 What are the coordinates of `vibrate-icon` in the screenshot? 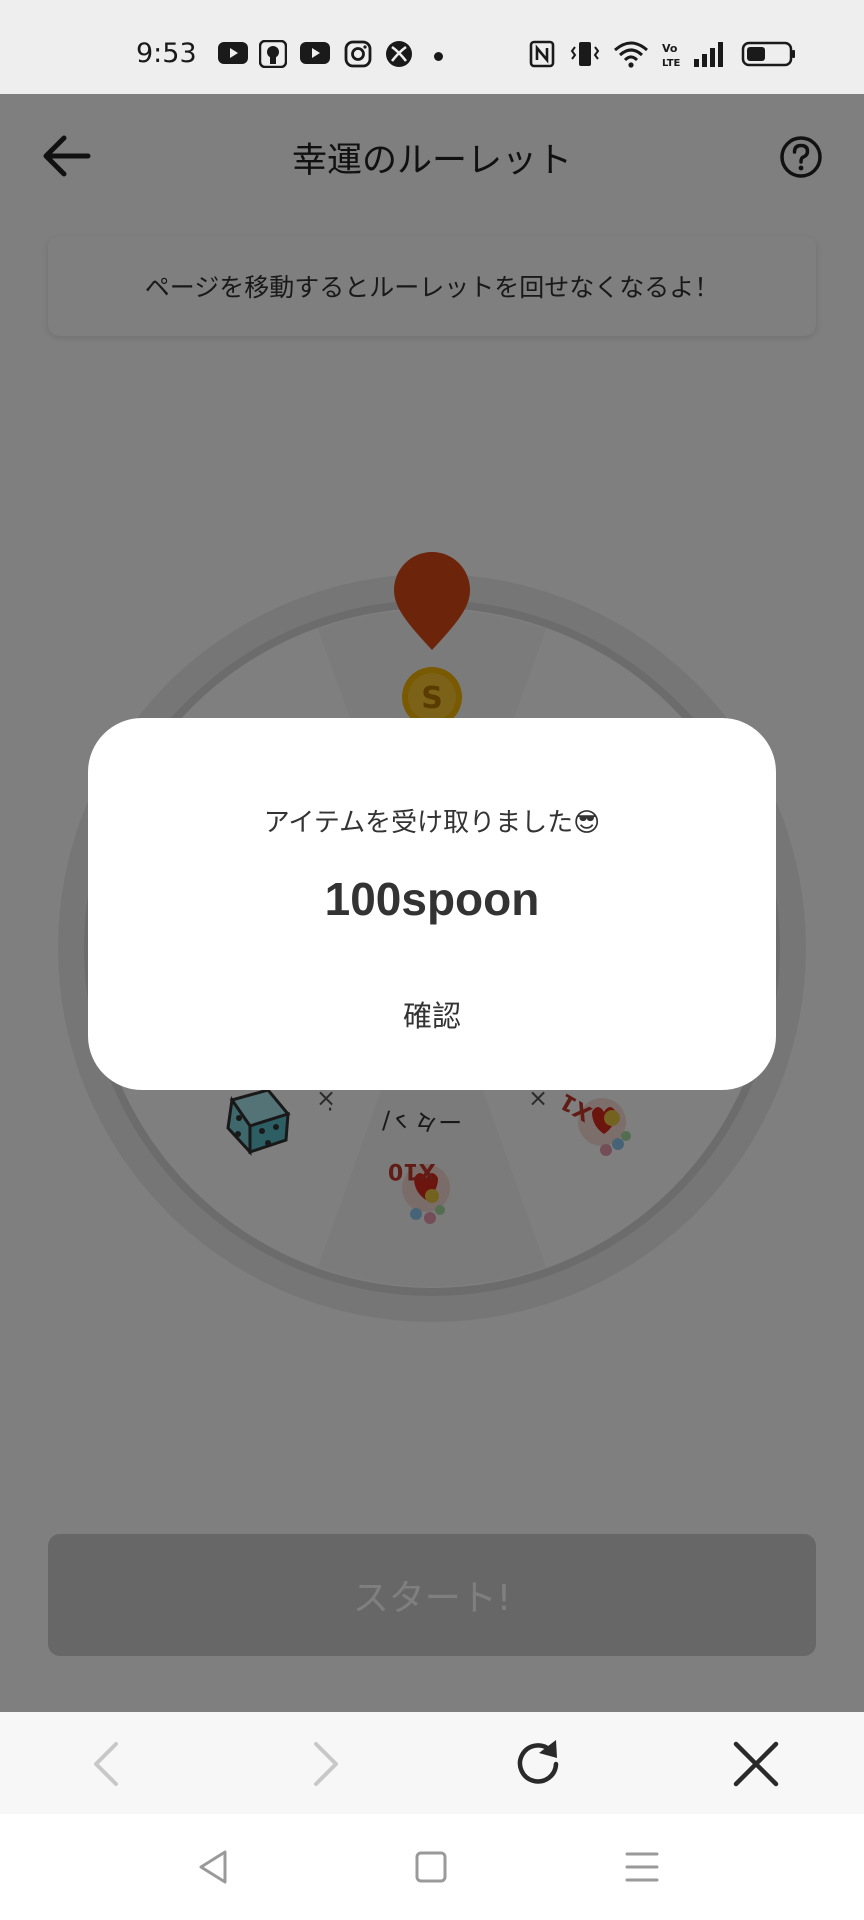 It's located at (585, 54).